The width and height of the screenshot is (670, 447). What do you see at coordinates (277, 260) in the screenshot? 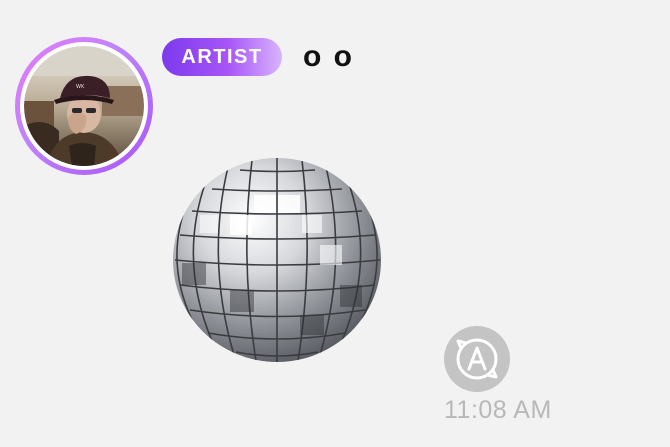
I see `disco-ball-icon` at bounding box center [277, 260].